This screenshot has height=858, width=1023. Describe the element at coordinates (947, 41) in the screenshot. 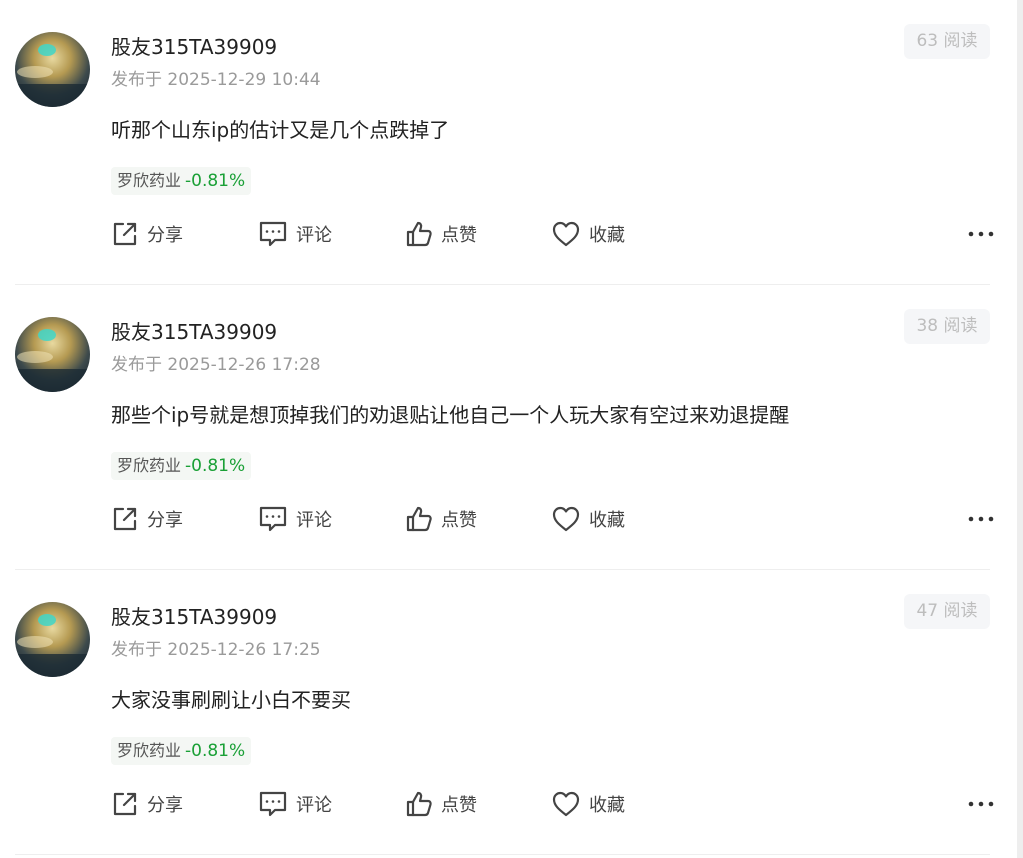

I see `view-count-badge: 63 阅读` at that location.